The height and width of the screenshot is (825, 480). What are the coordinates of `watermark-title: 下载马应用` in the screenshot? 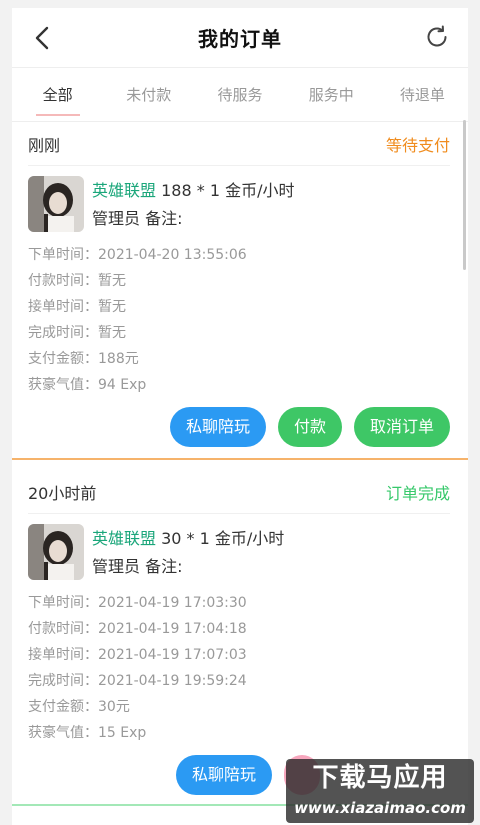 It's located at (380, 778).